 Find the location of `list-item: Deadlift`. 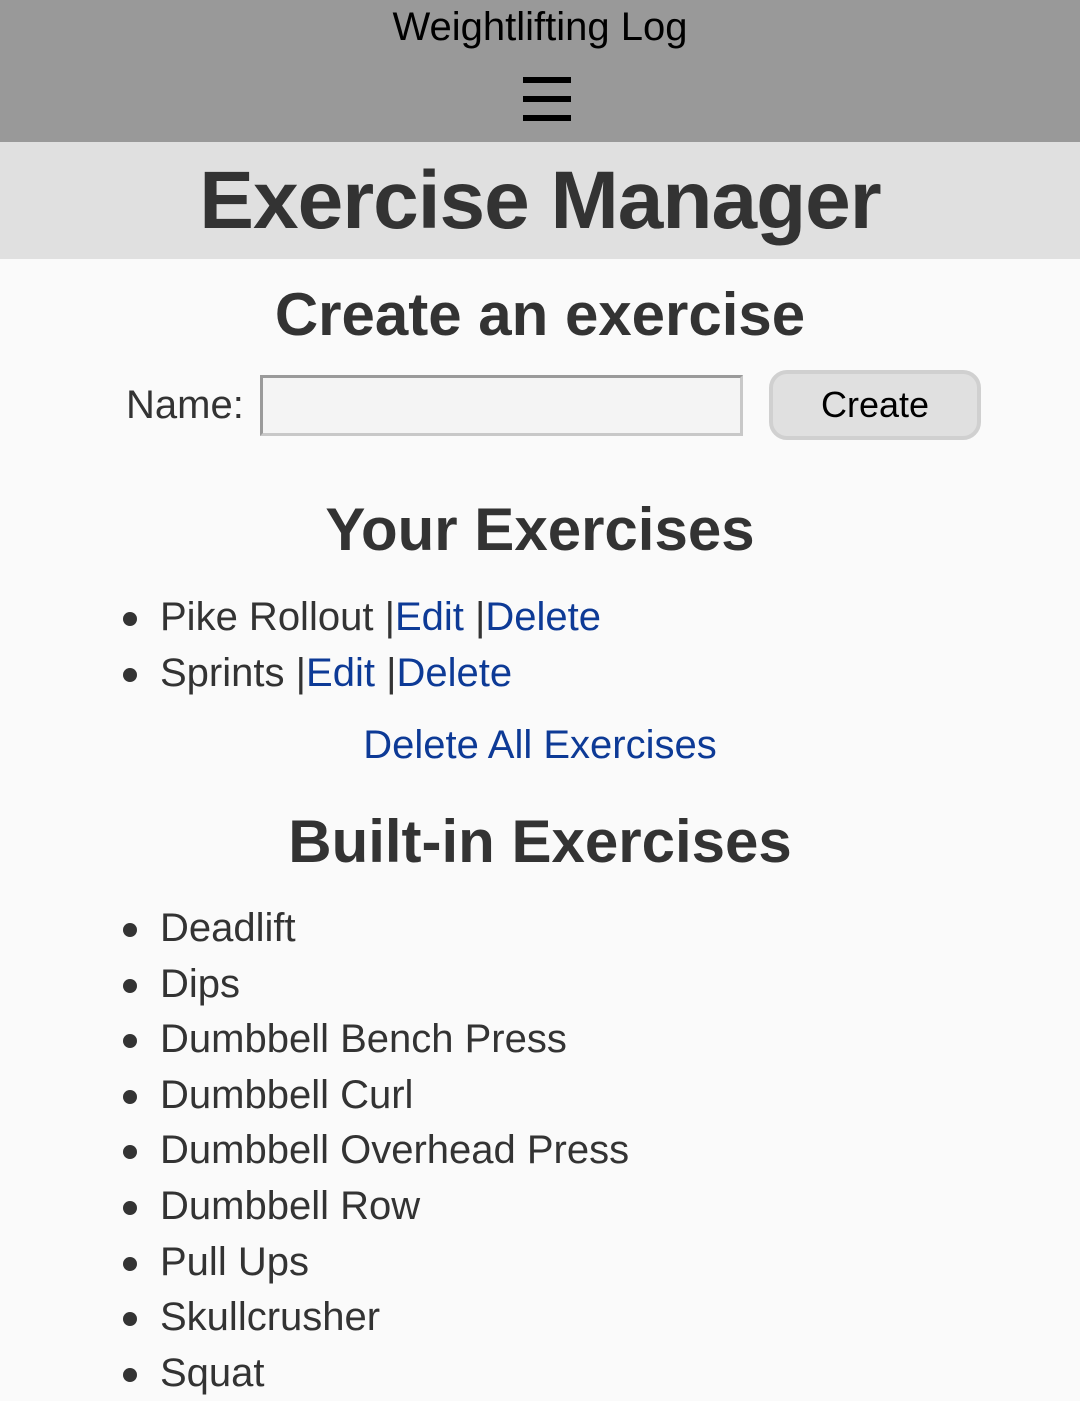

list-item: Deadlift is located at coordinates (540, 929).